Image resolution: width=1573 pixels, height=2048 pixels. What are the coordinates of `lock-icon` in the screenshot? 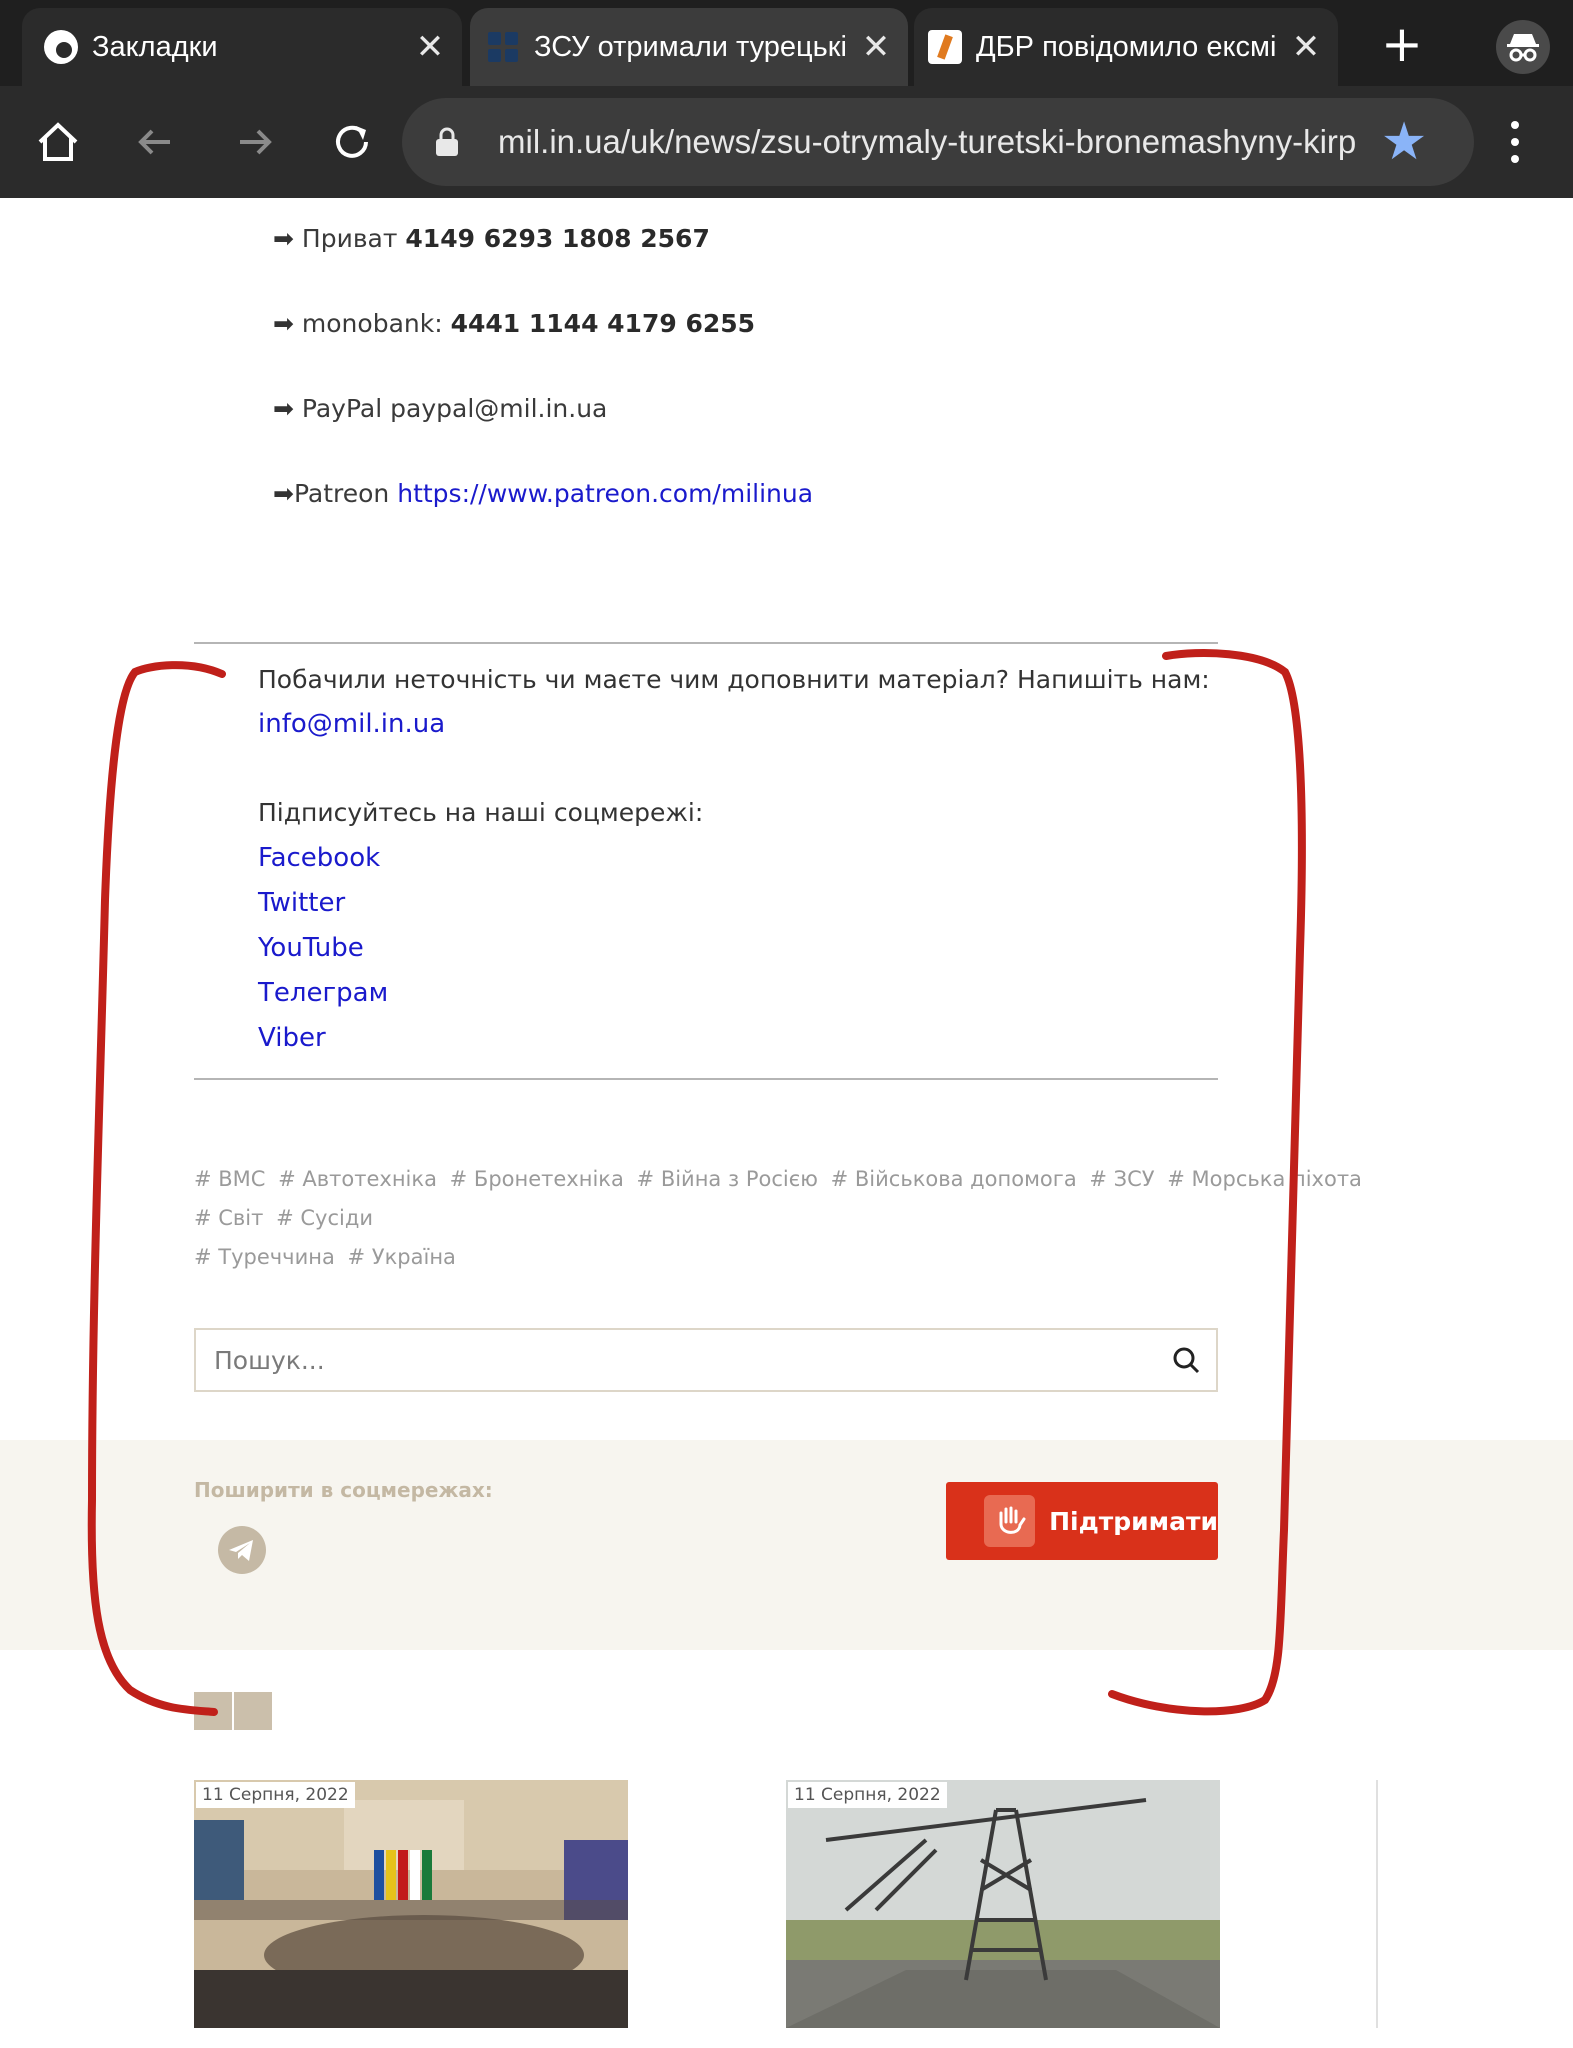 It's located at (447, 141).